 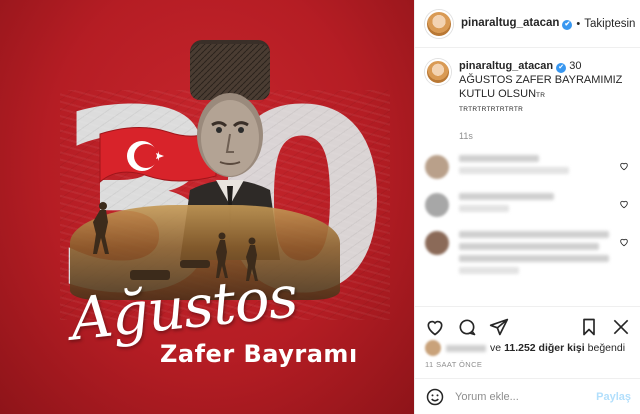 What do you see at coordinates (454, 364) in the screenshot?
I see `post-time-ago: 11 SAAT ÖNCE` at bounding box center [454, 364].